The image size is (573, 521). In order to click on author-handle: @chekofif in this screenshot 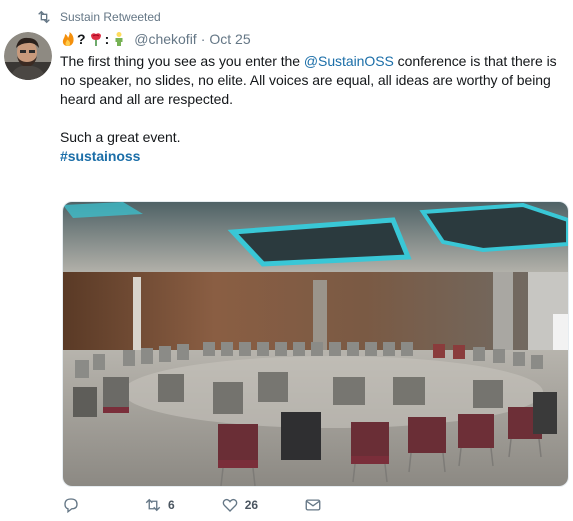, I will do `click(165, 39)`.